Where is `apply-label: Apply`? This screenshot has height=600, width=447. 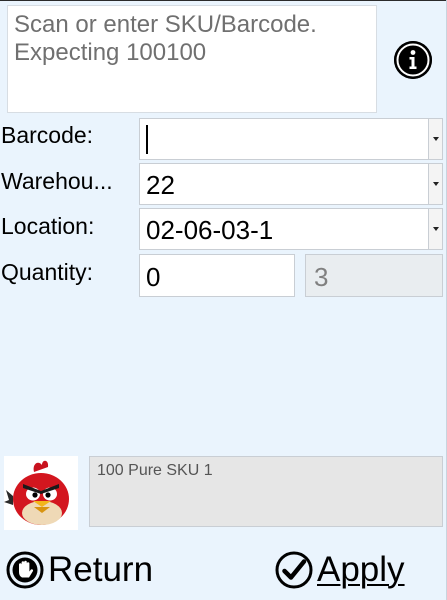 apply-label: Apply is located at coordinates (361, 569).